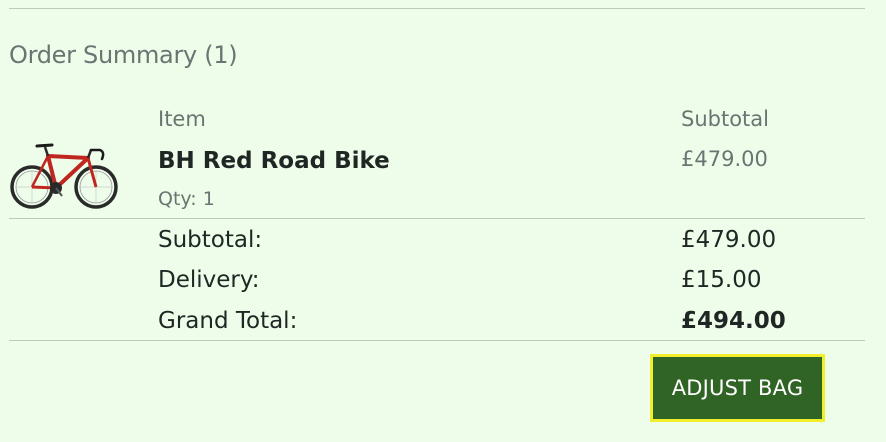  What do you see at coordinates (182, 119) in the screenshot?
I see `column-header-item: Item` at bounding box center [182, 119].